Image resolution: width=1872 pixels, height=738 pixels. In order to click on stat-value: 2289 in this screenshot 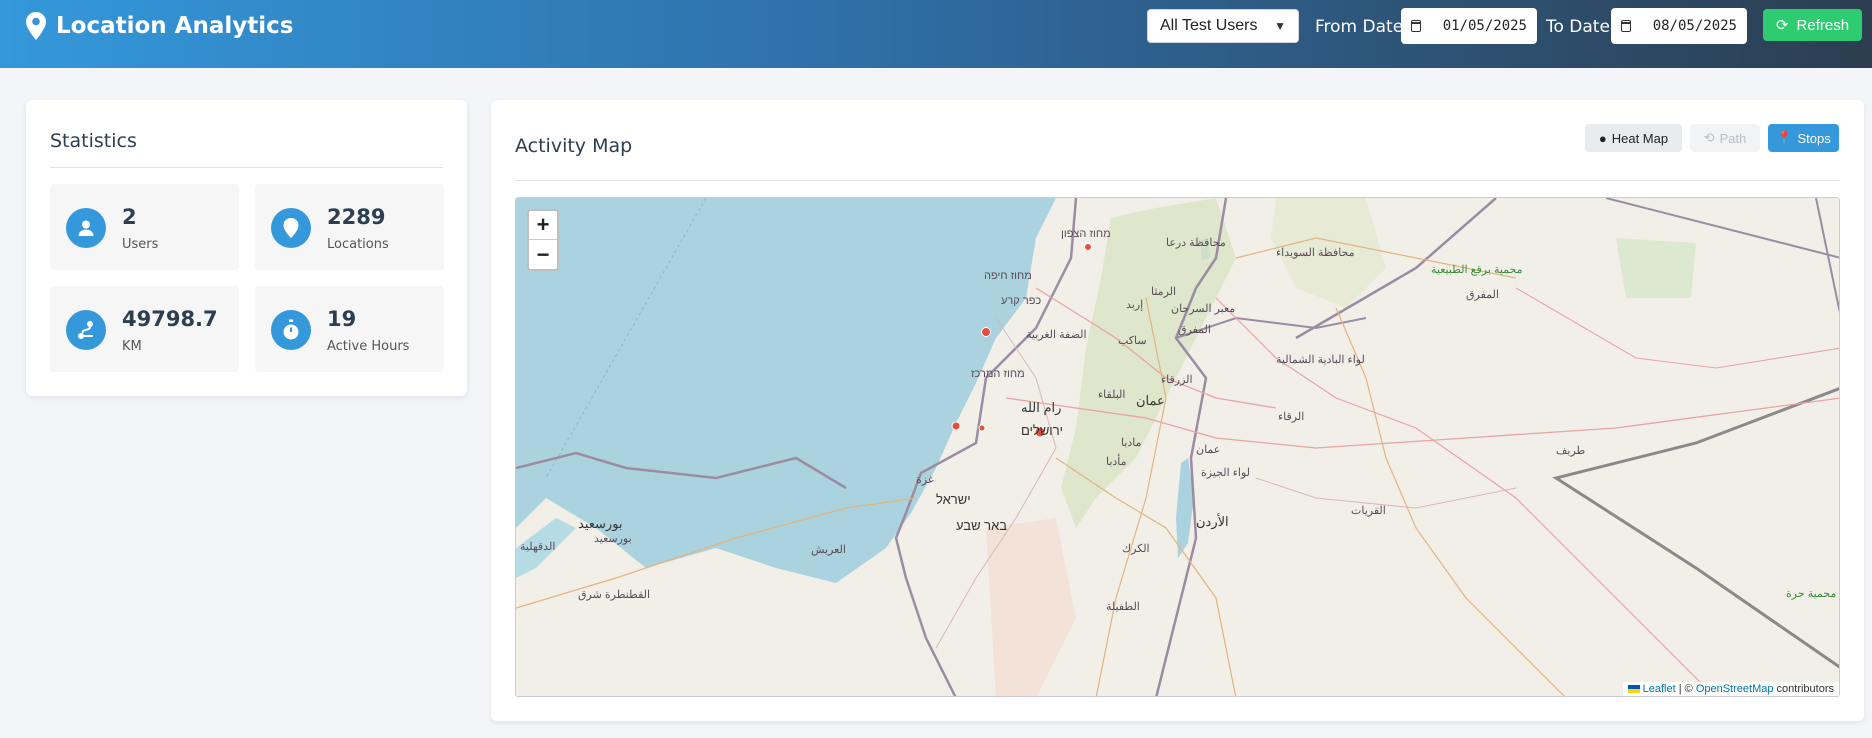, I will do `click(356, 217)`.